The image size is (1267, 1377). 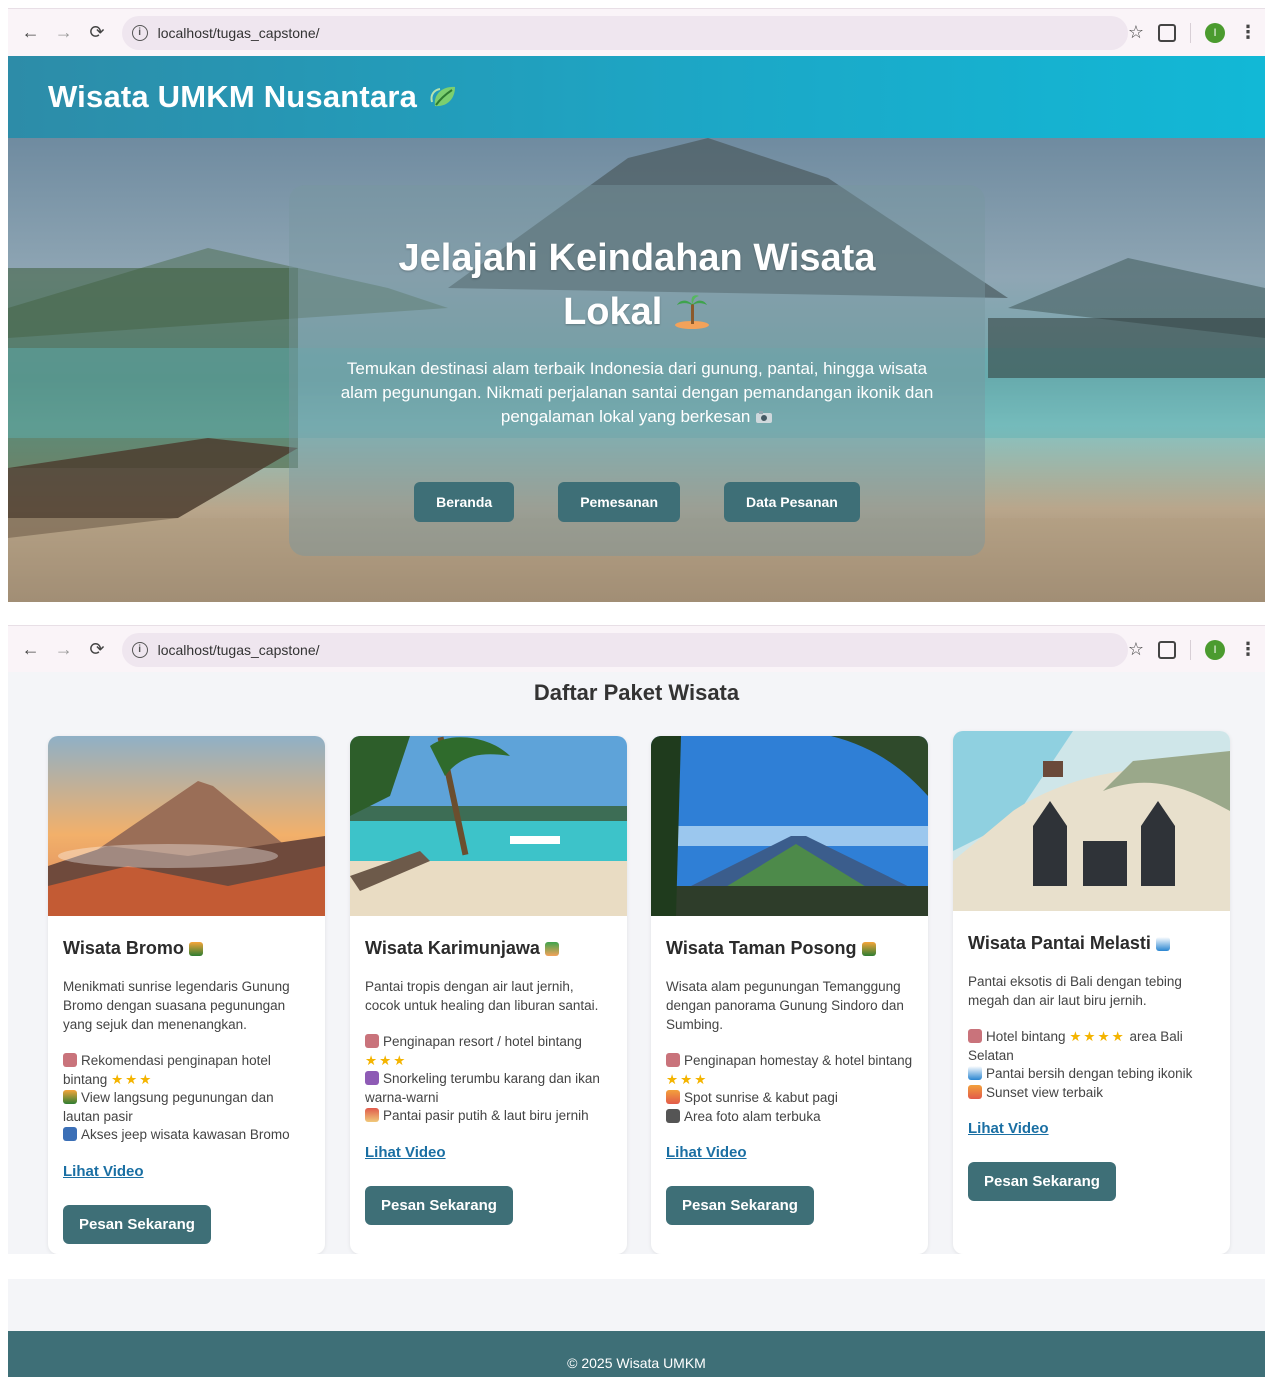 I want to click on list-item: Rekomendasi penginapan hotel bintang ★★★, so click(x=167, y=1070).